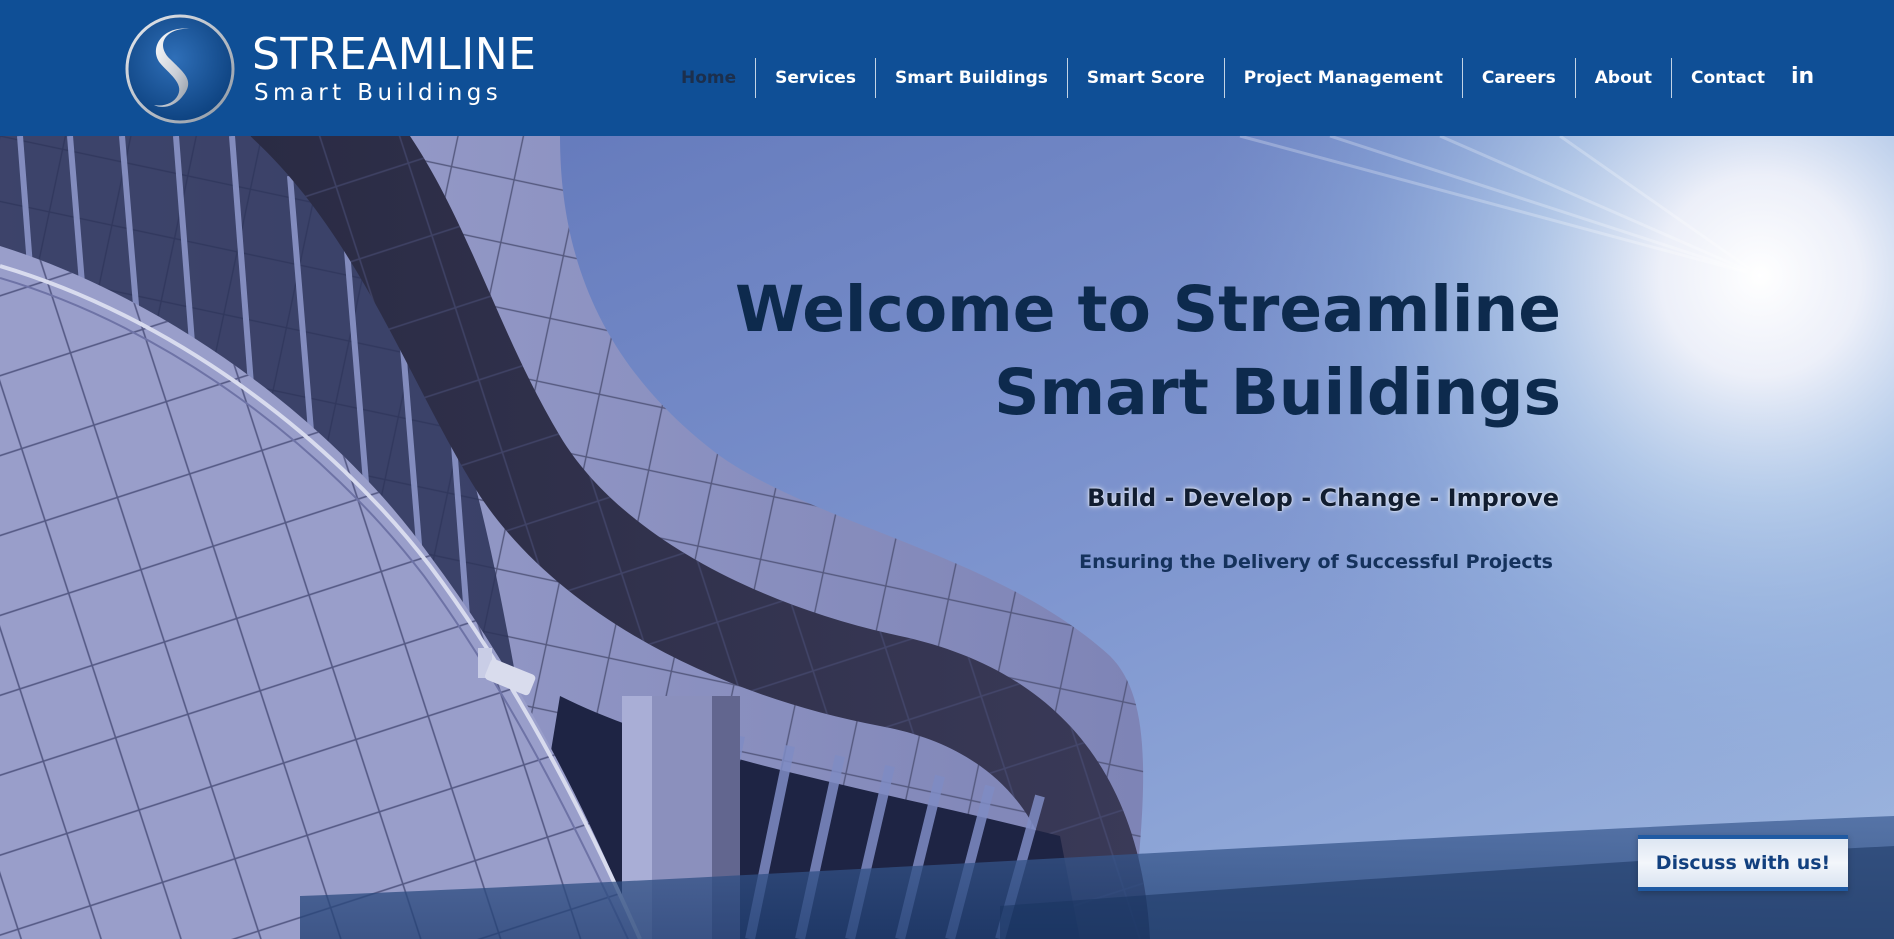 The height and width of the screenshot is (939, 1894). What do you see at coordinates (1147, 309) in the screenshot?
I see `hero-title-line1: Welcome to Streamline` at bounding box center [1147, 309].